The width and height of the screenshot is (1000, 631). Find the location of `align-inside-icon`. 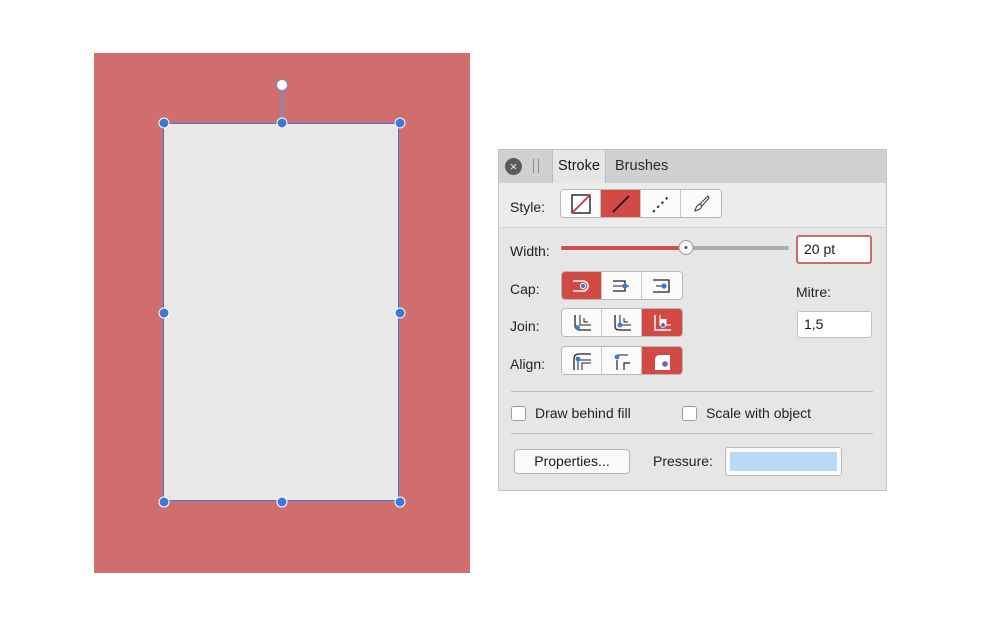

align-inside-icon is located at coordinates (582, 361).